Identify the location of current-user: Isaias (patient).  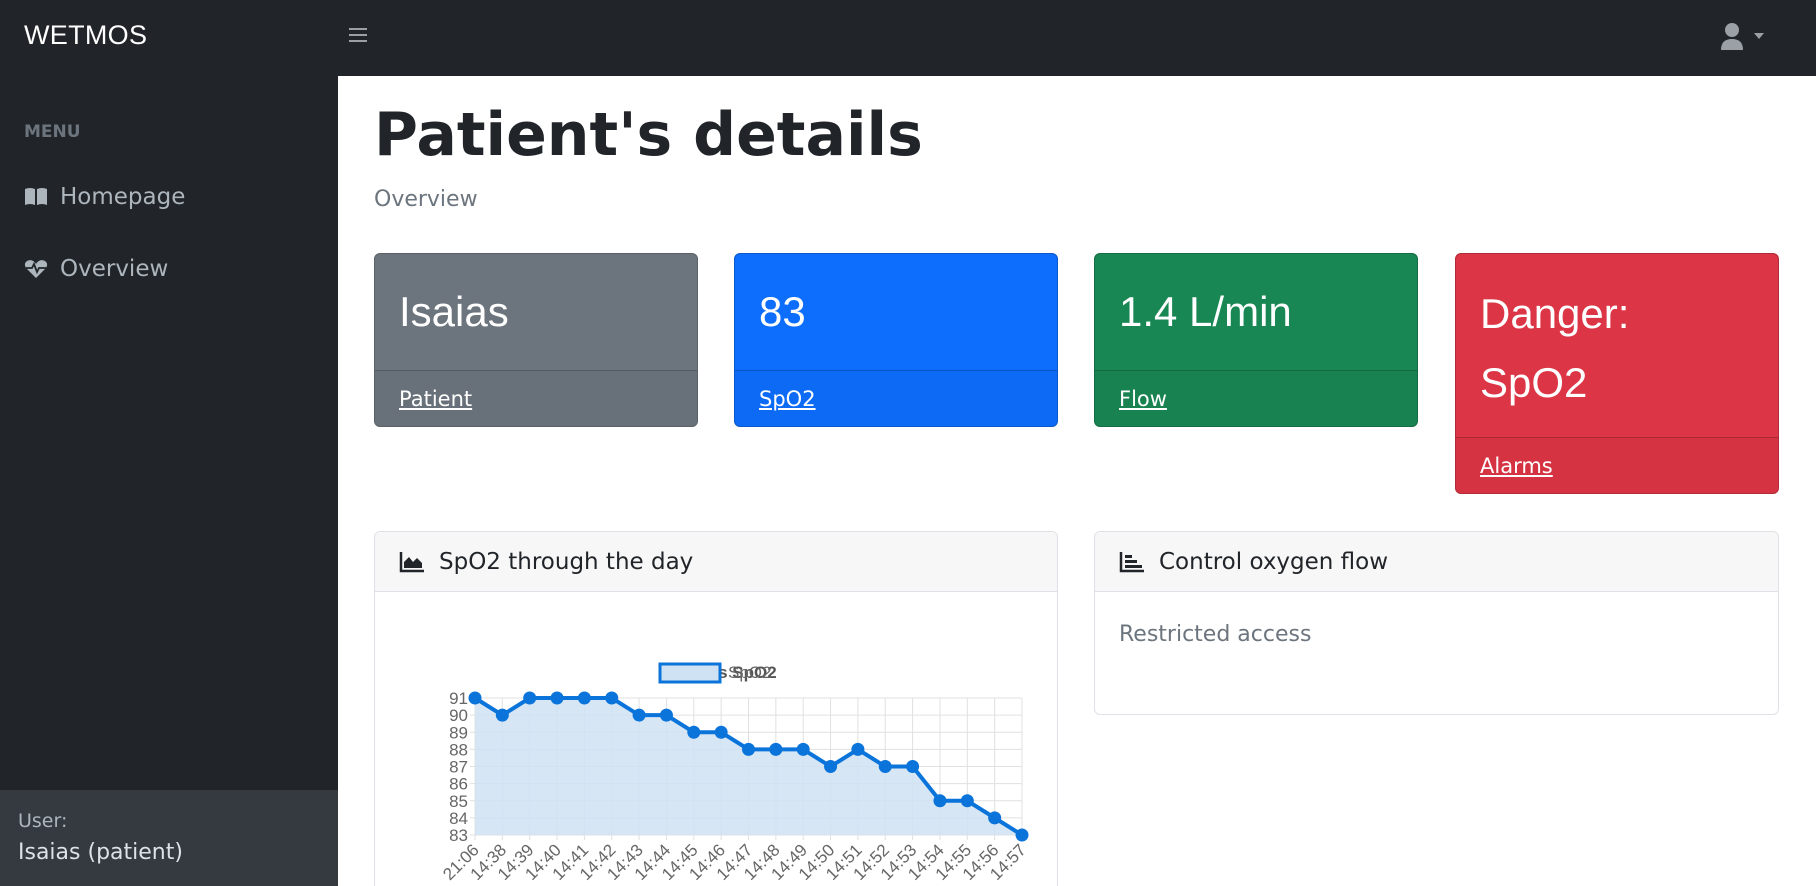
(100, 852).